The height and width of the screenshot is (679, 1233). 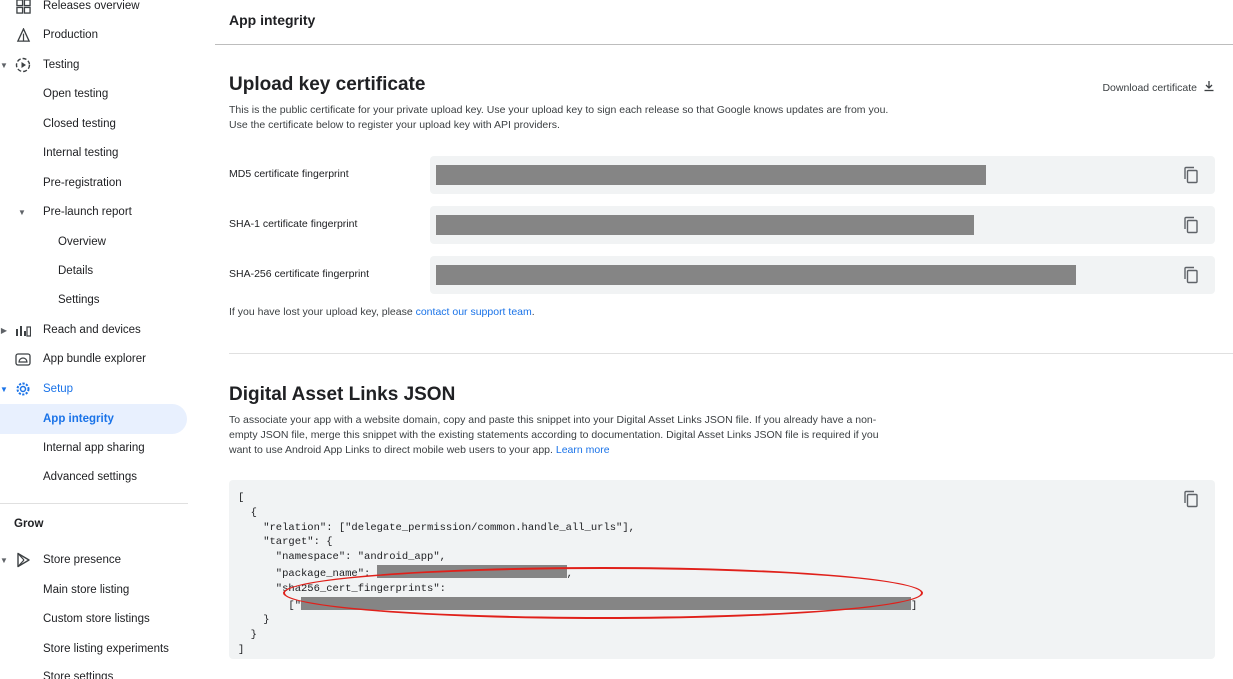 I want to click on download-certificate-label: Download certificate, so click(x=1149, y=87).